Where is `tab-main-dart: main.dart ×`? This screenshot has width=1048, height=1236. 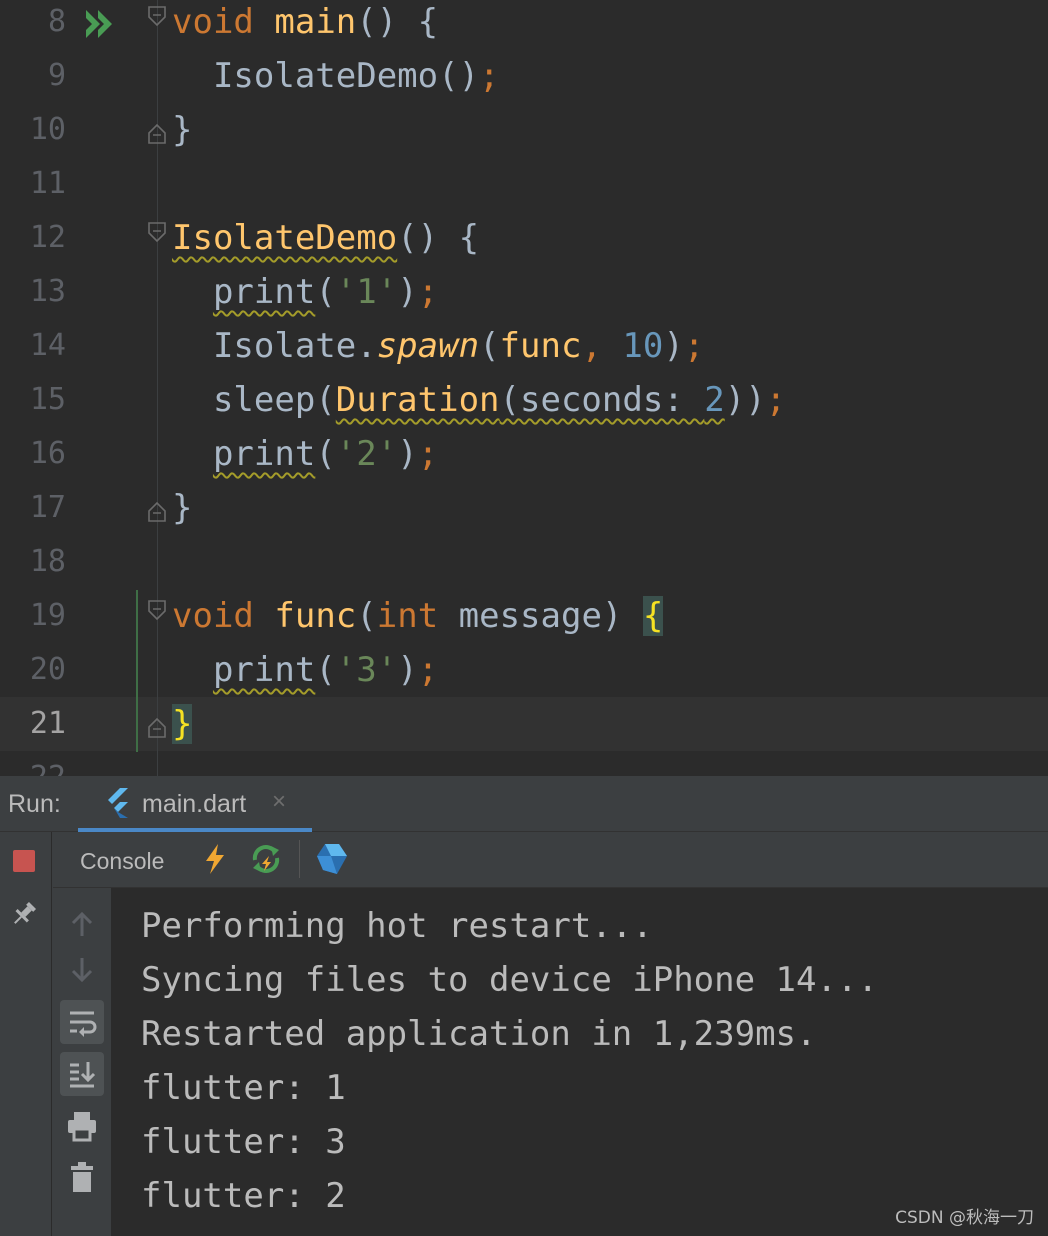
tab-main-dart: main.dart × is located at coordinates (195, 804).